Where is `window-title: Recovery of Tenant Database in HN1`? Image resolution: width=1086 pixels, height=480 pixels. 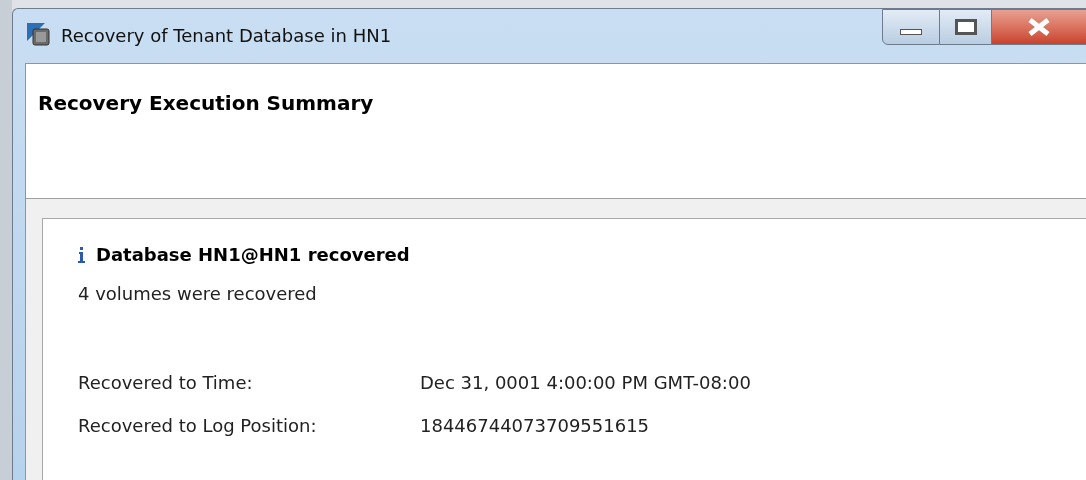 window-title: Recovery of Tenant Database in HN1 is located at coordinates (226, 35).